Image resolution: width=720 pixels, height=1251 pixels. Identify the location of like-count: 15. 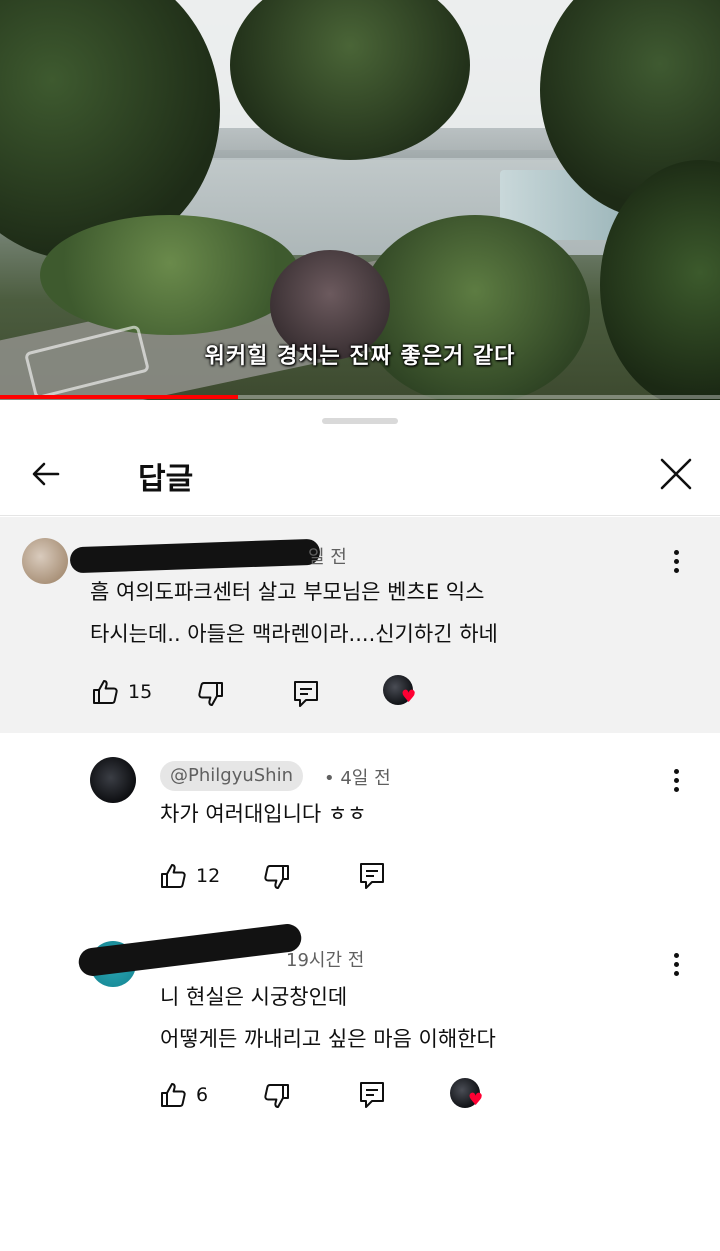
(140, 692).